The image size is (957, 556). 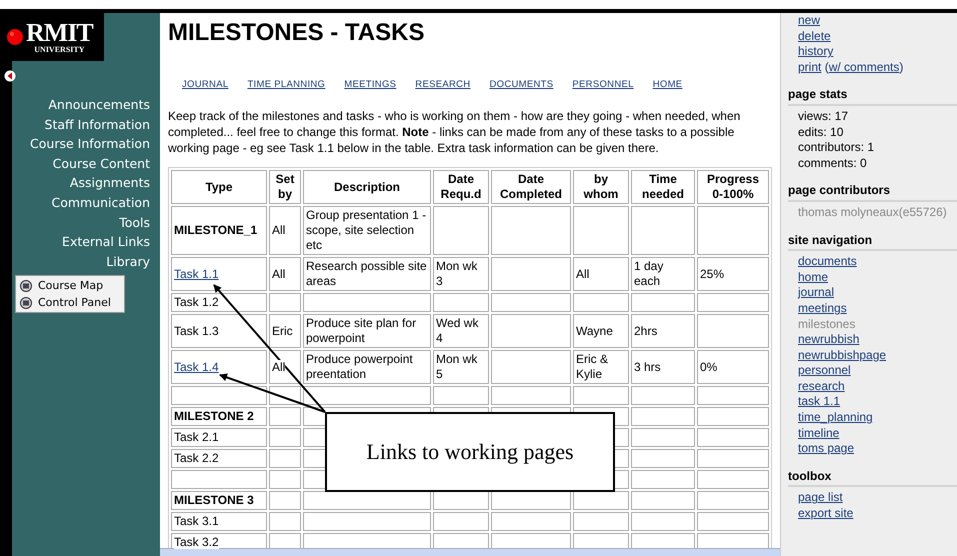 I want to click on site-nav-link: time_planning, so click(x=830, y=418).